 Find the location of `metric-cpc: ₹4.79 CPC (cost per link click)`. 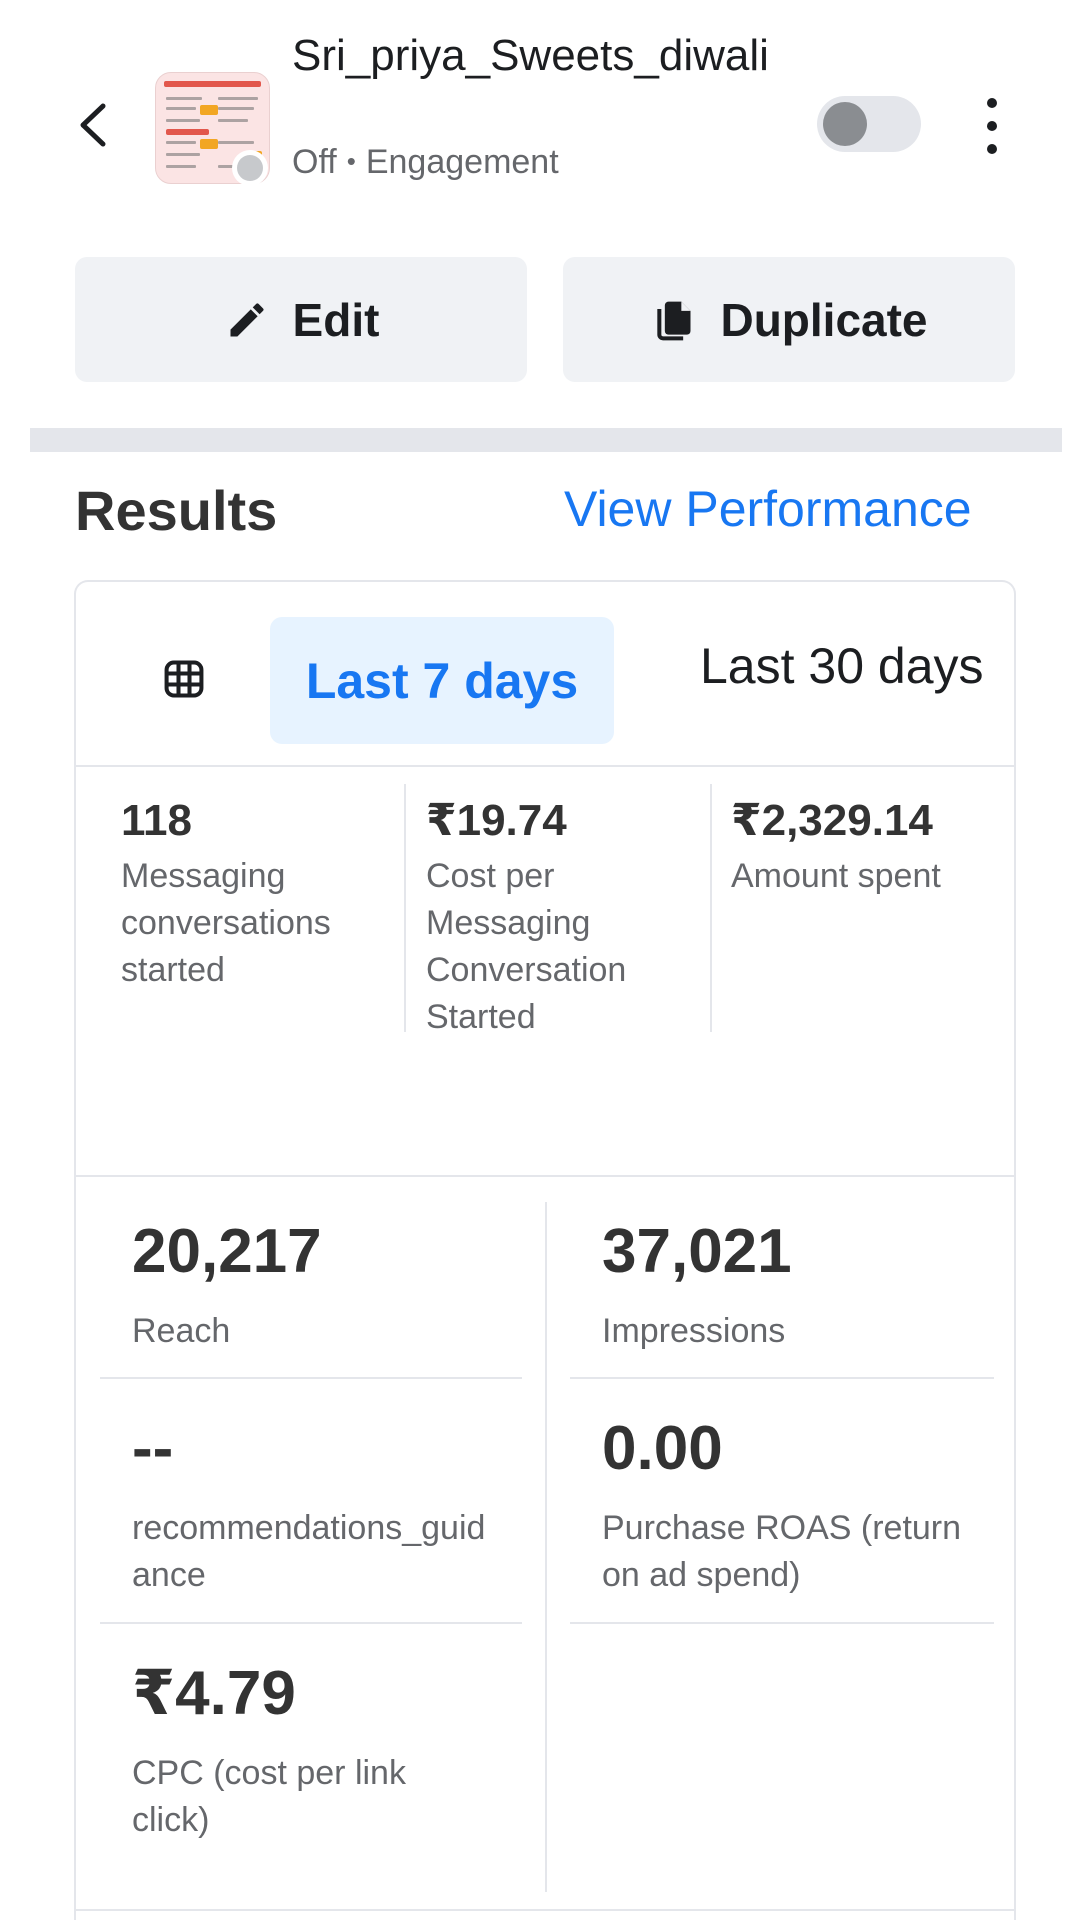

metric-cpc: ₹4.79 CPC (cost per link click) is located at coordinates (297, 1749).